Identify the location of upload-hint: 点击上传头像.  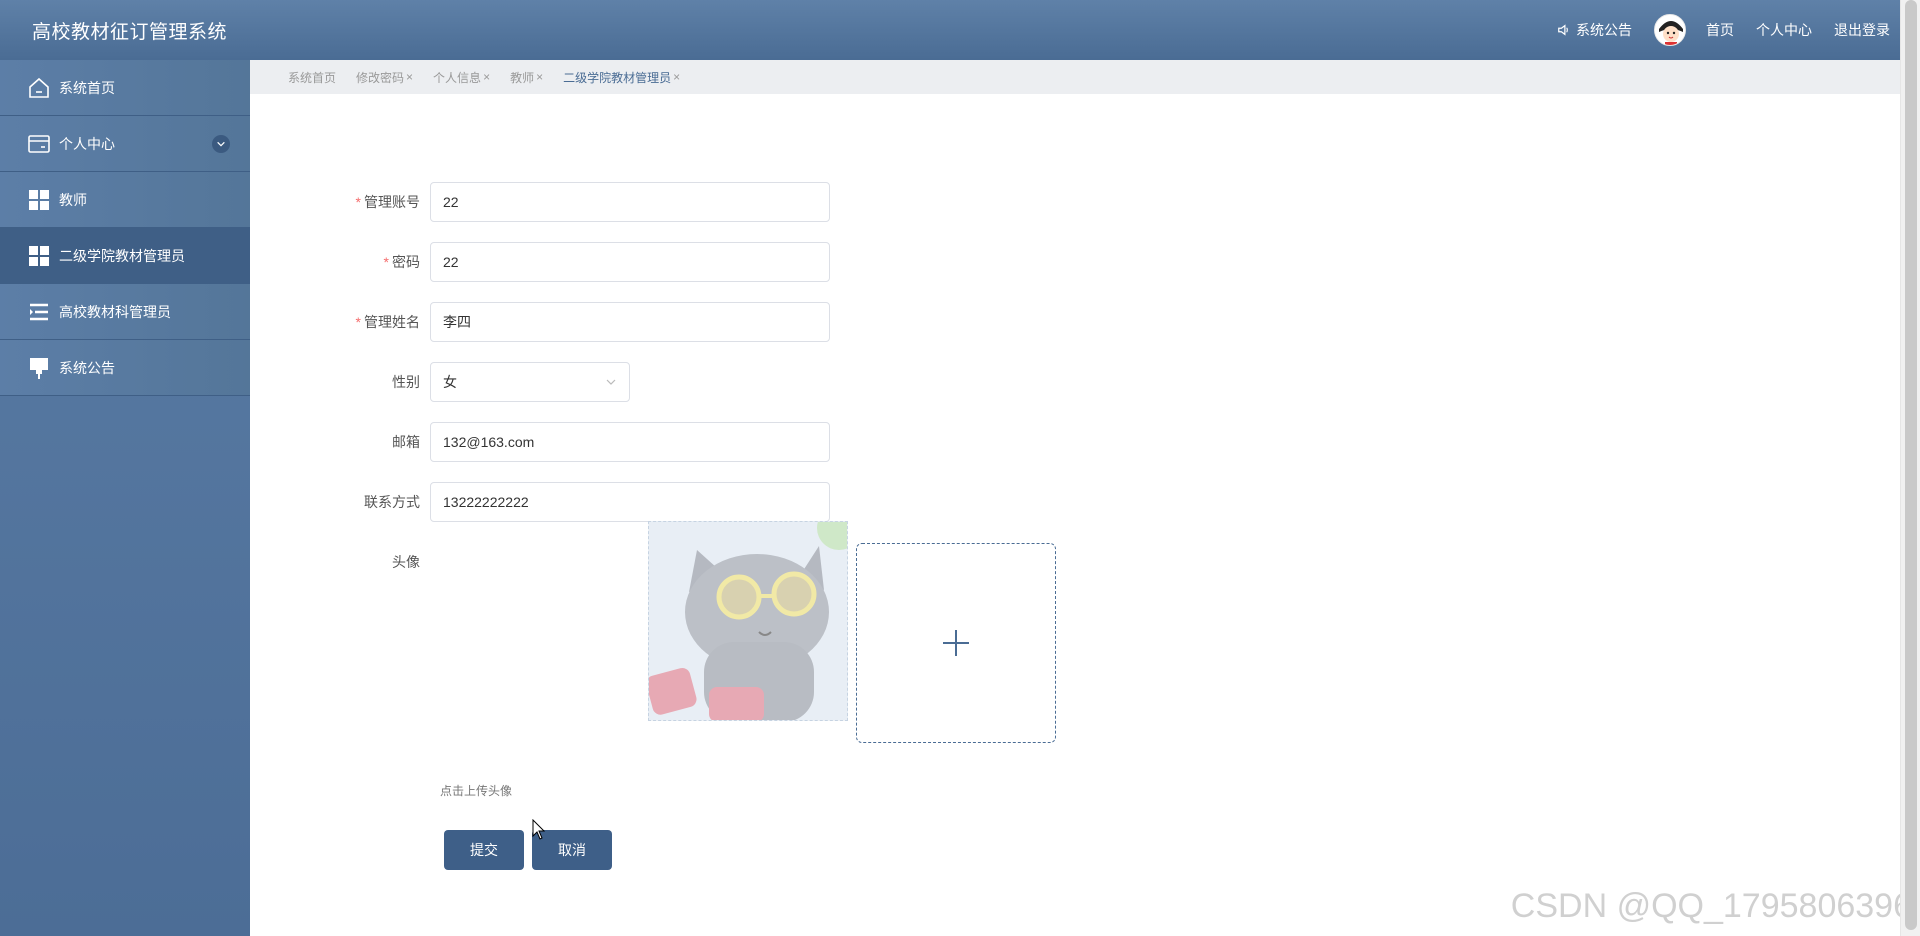
(476, 791).